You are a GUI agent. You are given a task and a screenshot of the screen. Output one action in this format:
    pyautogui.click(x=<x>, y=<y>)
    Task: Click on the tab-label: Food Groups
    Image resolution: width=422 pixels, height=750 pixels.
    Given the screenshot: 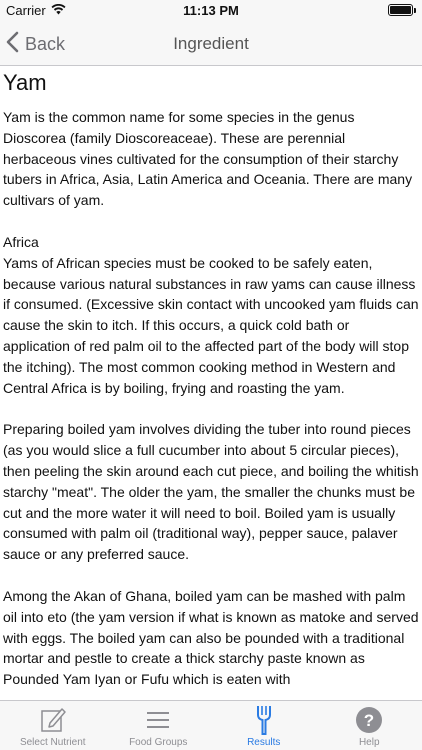 What is the action you would take?
    pyautogui.click(x=158, y=742)
    